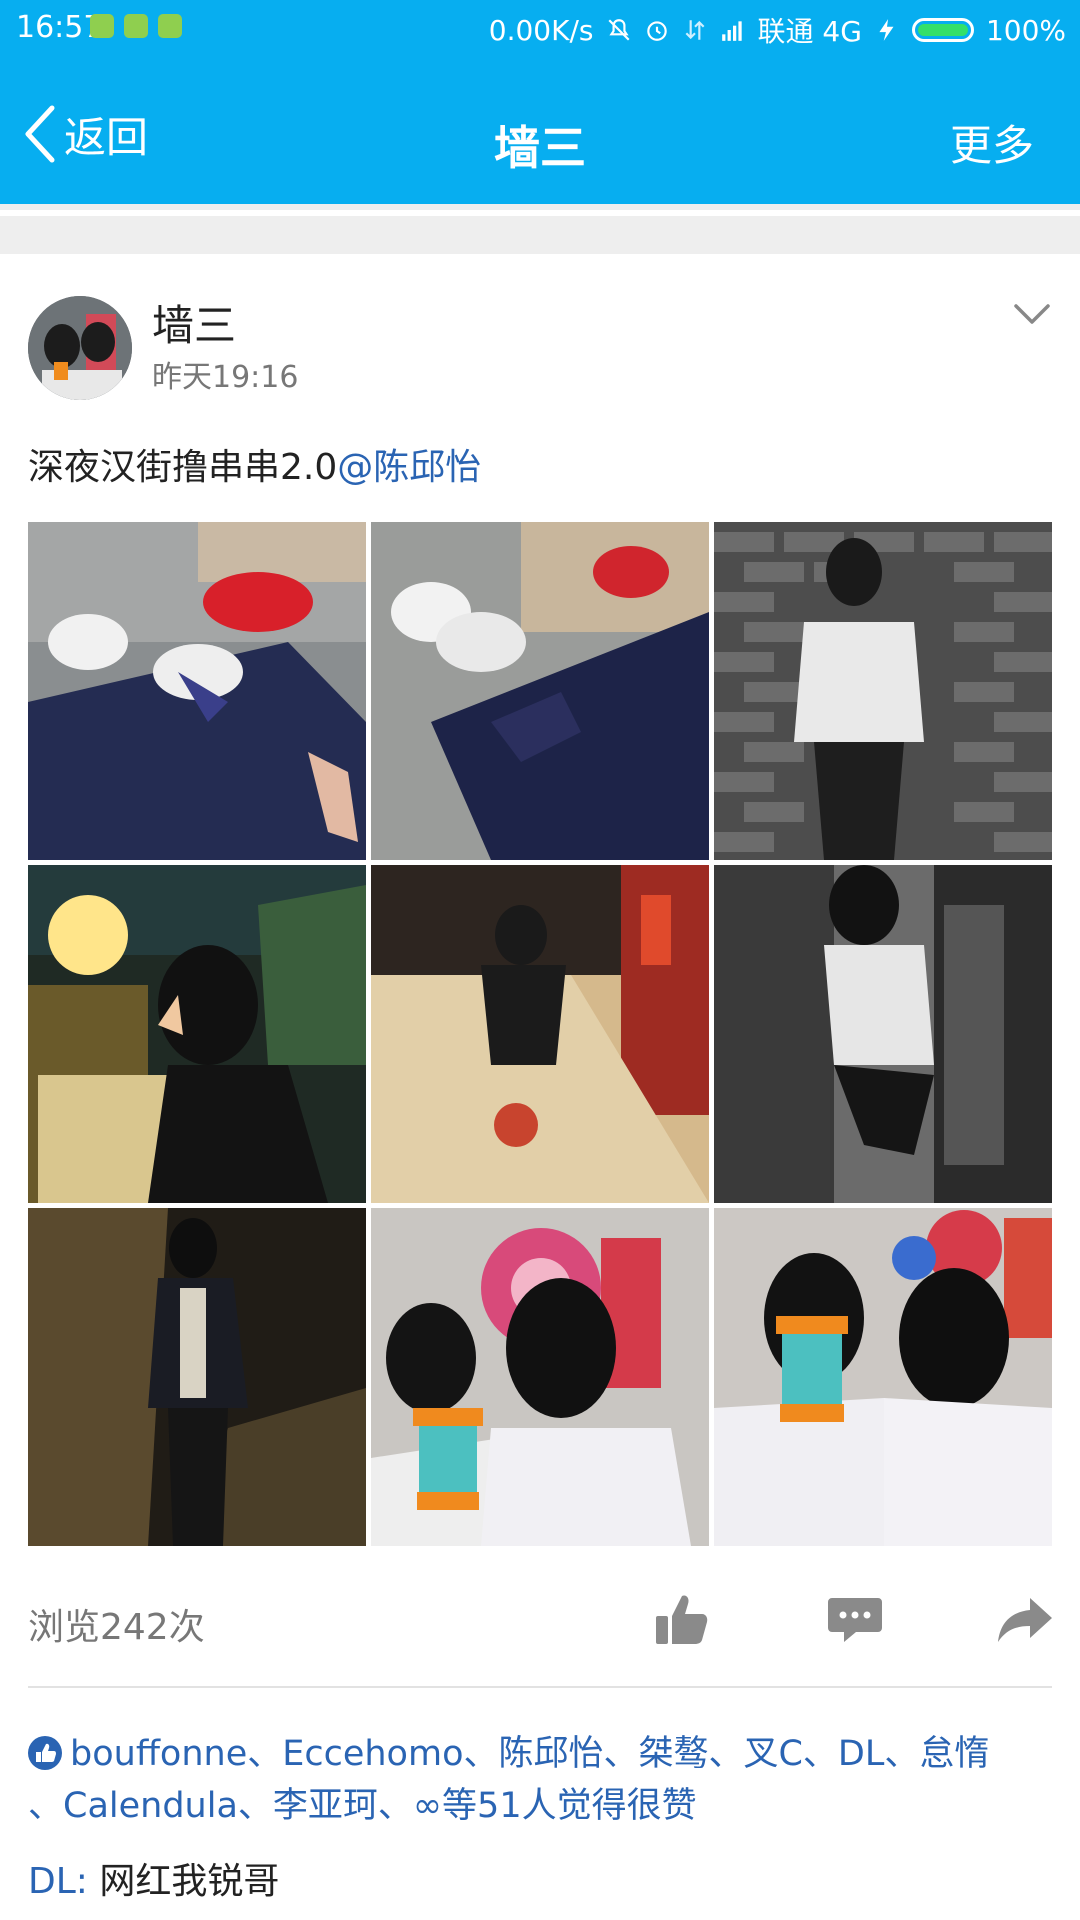  I want to click on title-bar: 返回 墙三 更多, so click(540, 130).